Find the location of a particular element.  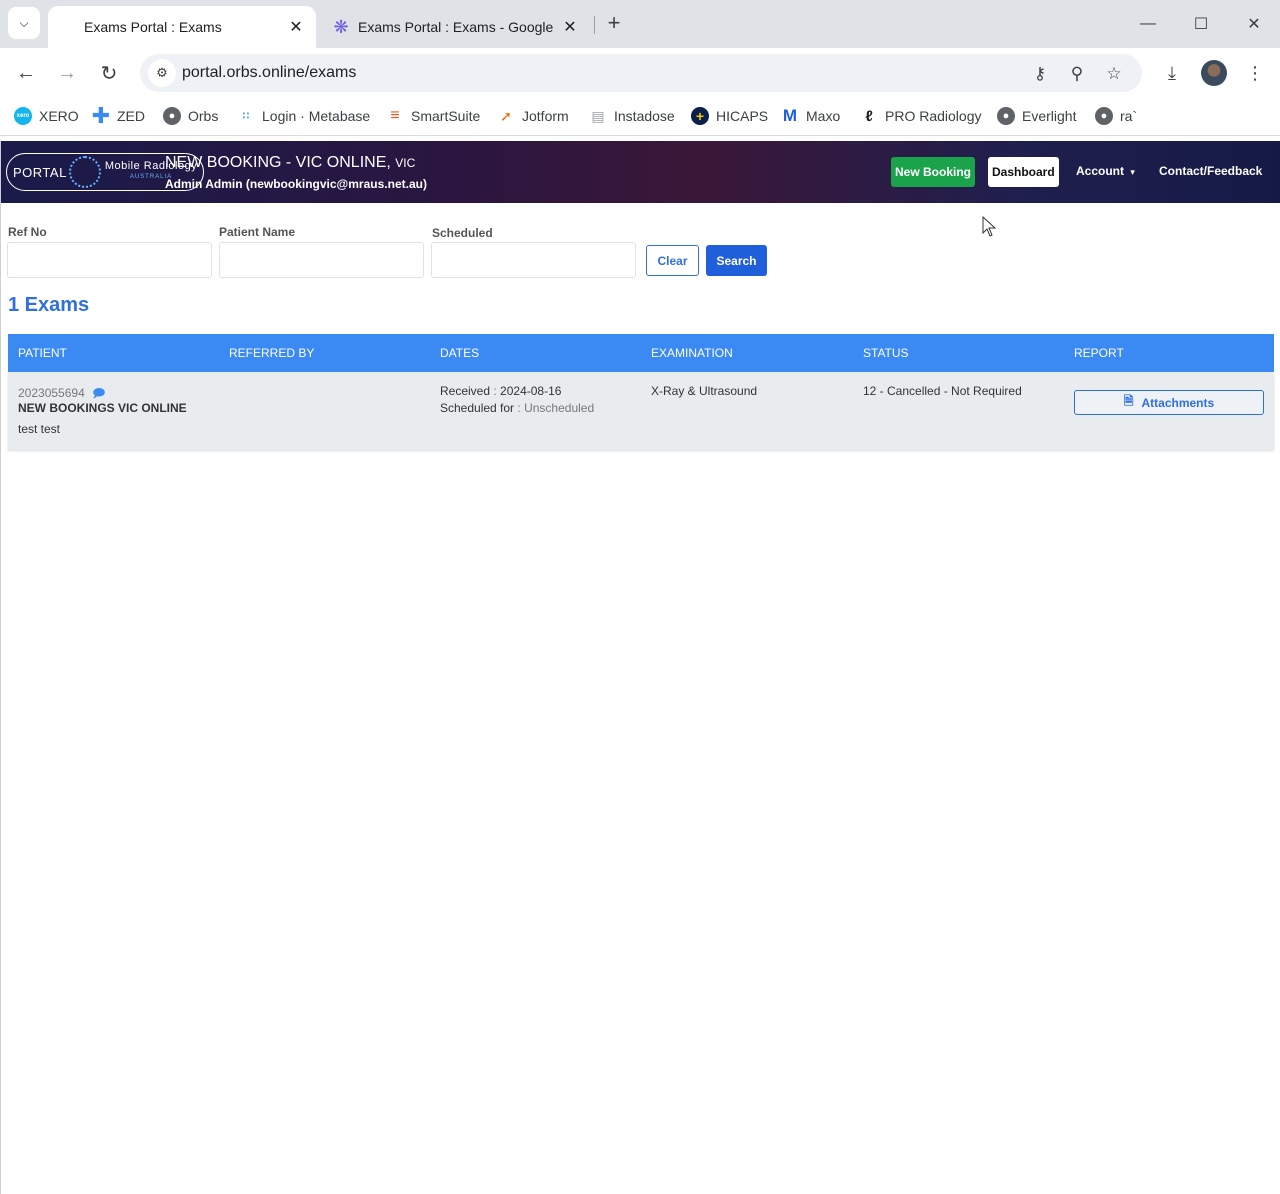

bookmark-label: ra` is located at coordinates (1129, 116).